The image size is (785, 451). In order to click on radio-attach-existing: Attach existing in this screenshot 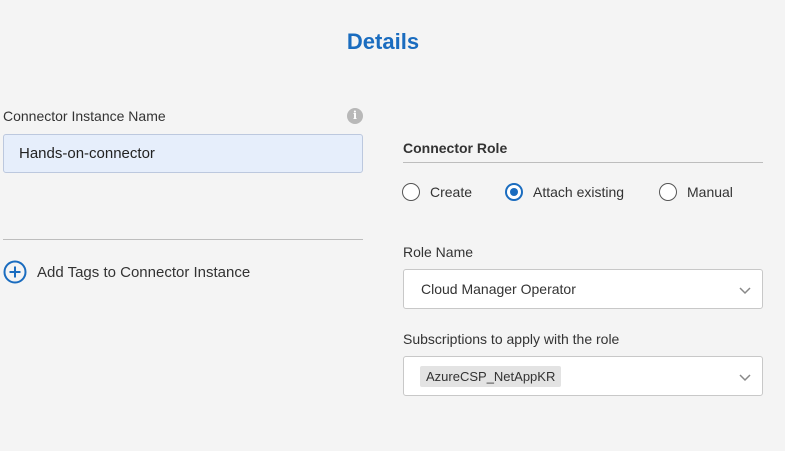, I will do `click(564, 192)`.